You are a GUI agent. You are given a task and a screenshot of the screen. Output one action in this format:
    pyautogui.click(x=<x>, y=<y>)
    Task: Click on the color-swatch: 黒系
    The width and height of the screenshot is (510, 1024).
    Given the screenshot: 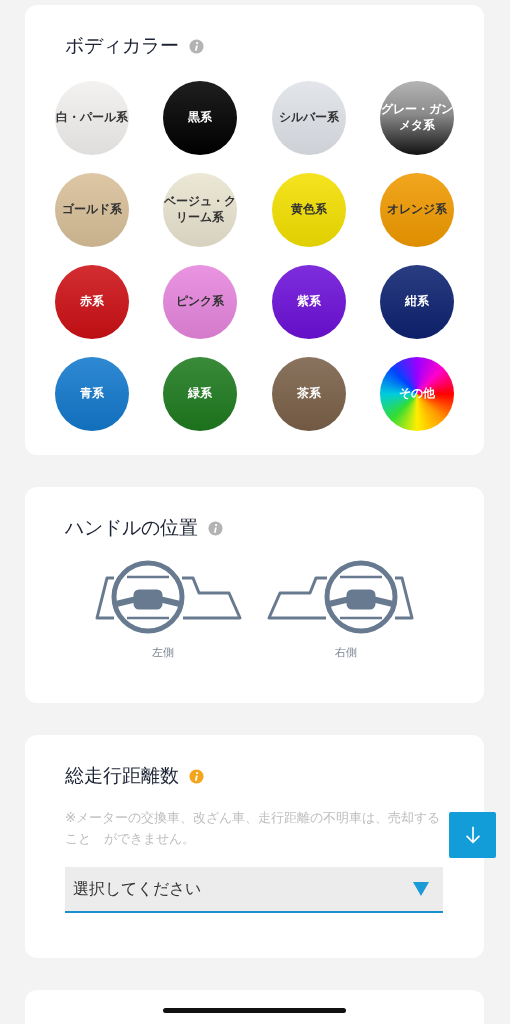 What is the action you would take?
    pyautogui.click(x=200, y=118)
    